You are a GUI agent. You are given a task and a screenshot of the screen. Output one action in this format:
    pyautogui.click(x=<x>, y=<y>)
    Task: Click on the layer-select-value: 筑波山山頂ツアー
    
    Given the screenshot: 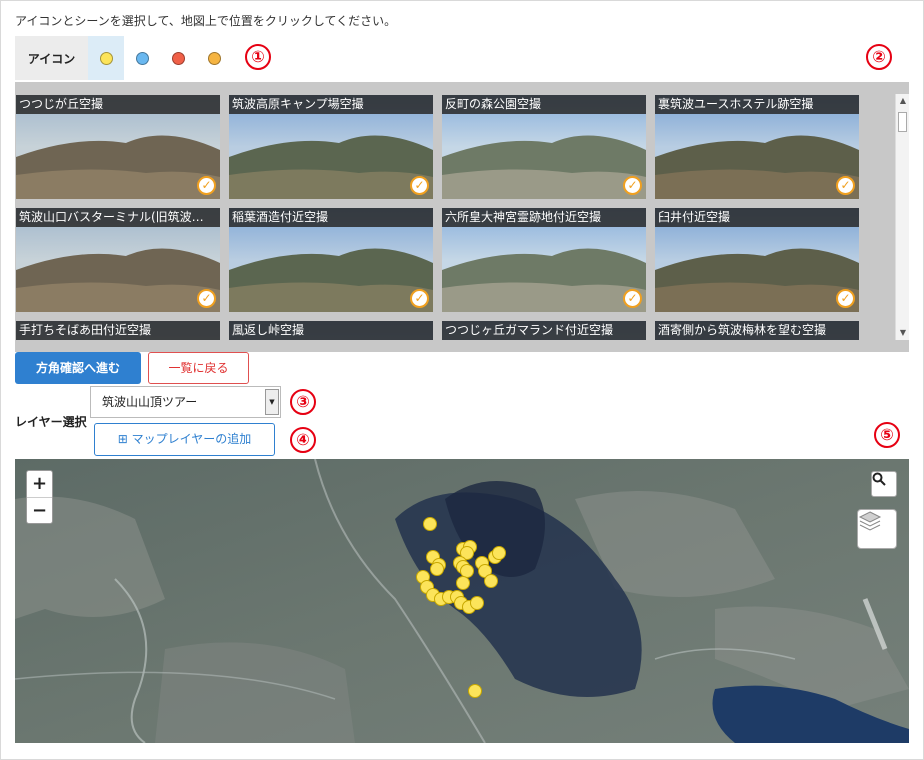 What is the action you would take?
    pyautogui.click(x=150, y=402)
    